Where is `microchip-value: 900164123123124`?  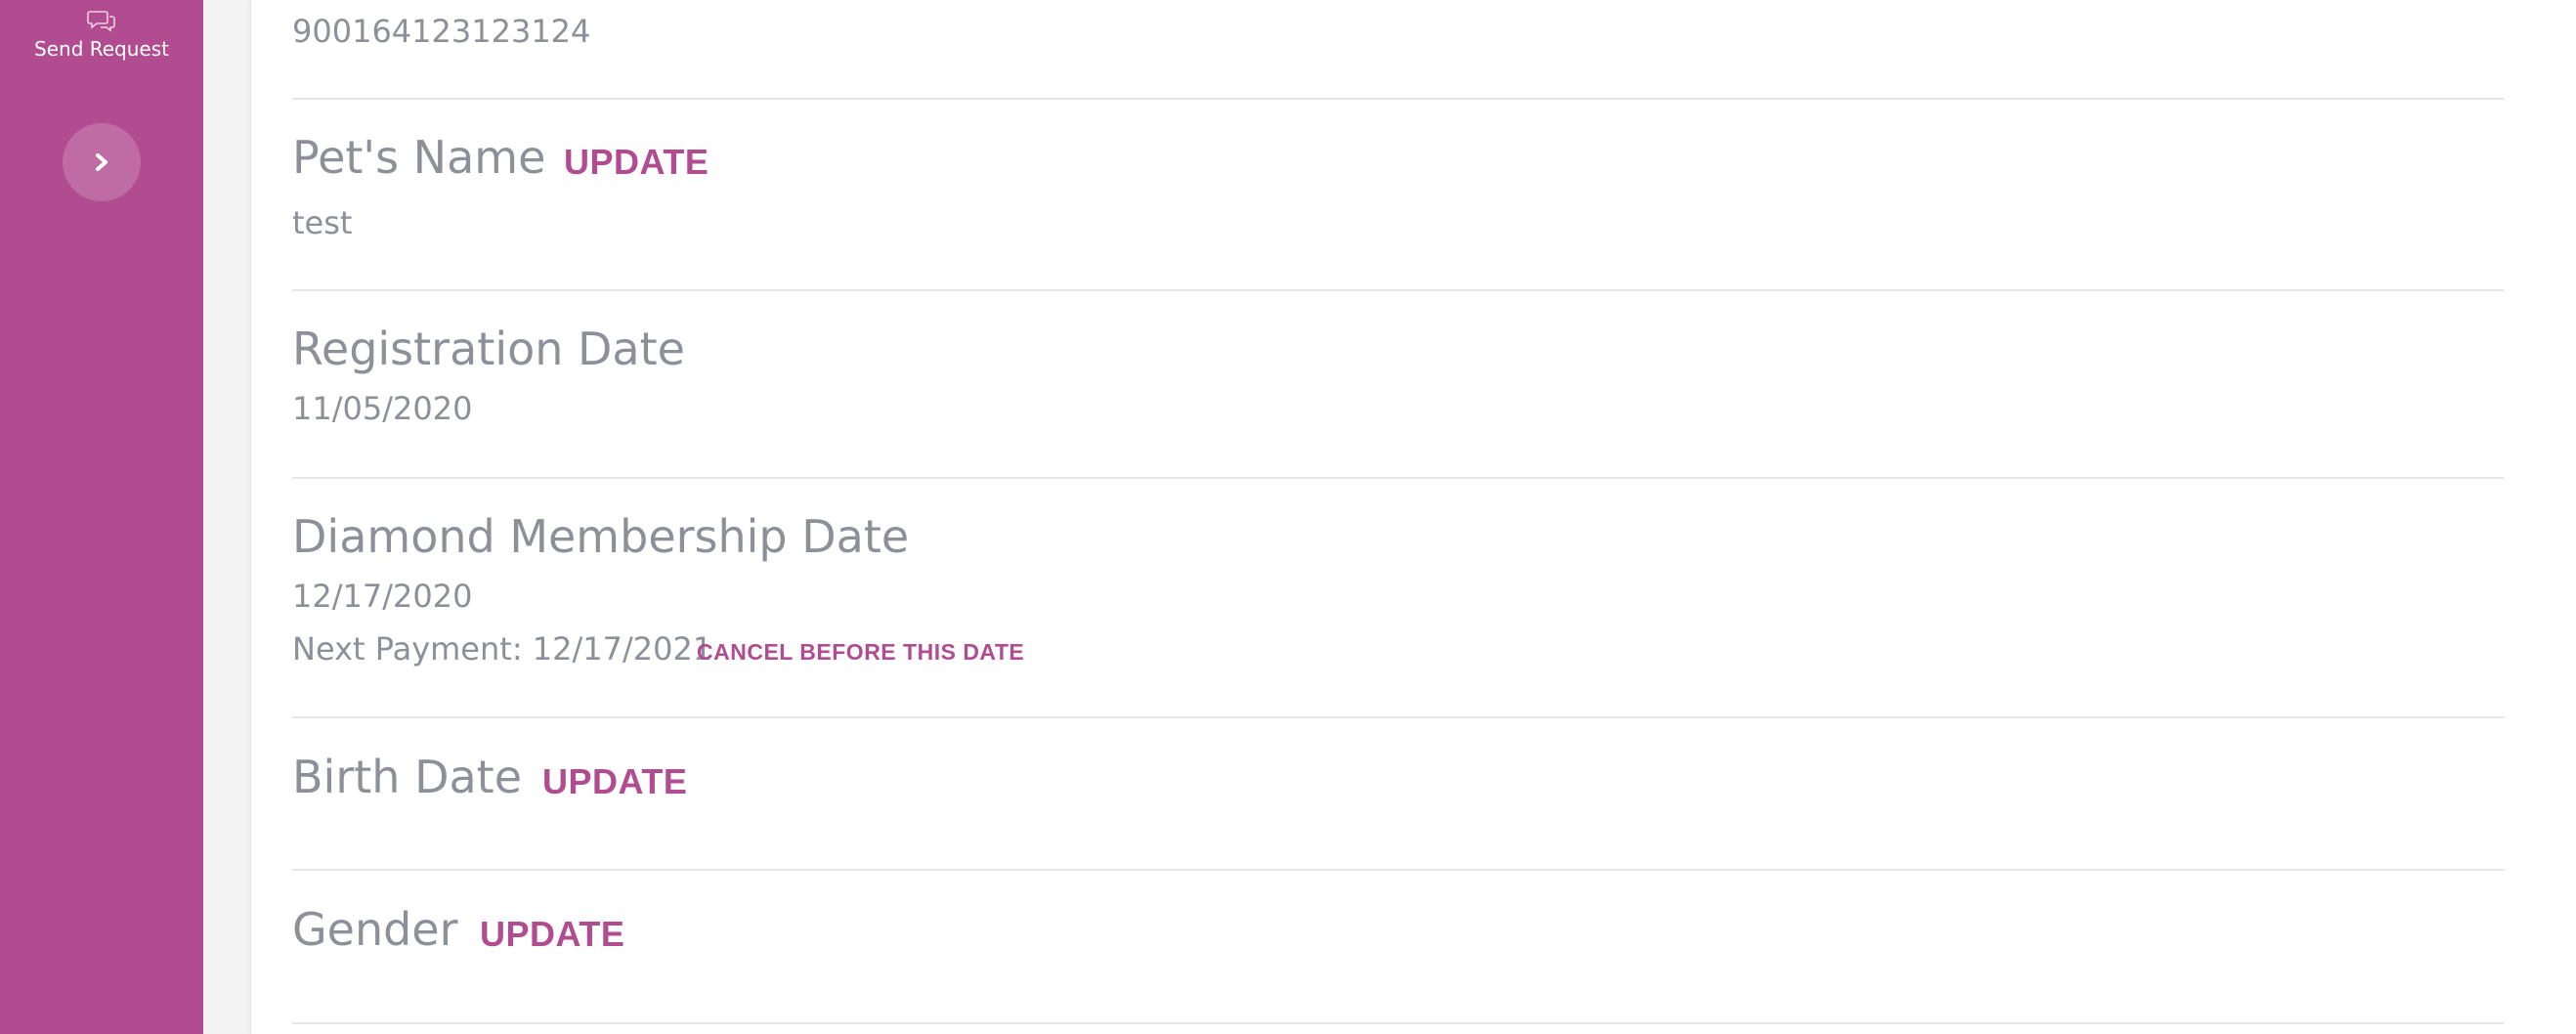
microchip-value: 900164123123124 is located at coordinates (442, 32).